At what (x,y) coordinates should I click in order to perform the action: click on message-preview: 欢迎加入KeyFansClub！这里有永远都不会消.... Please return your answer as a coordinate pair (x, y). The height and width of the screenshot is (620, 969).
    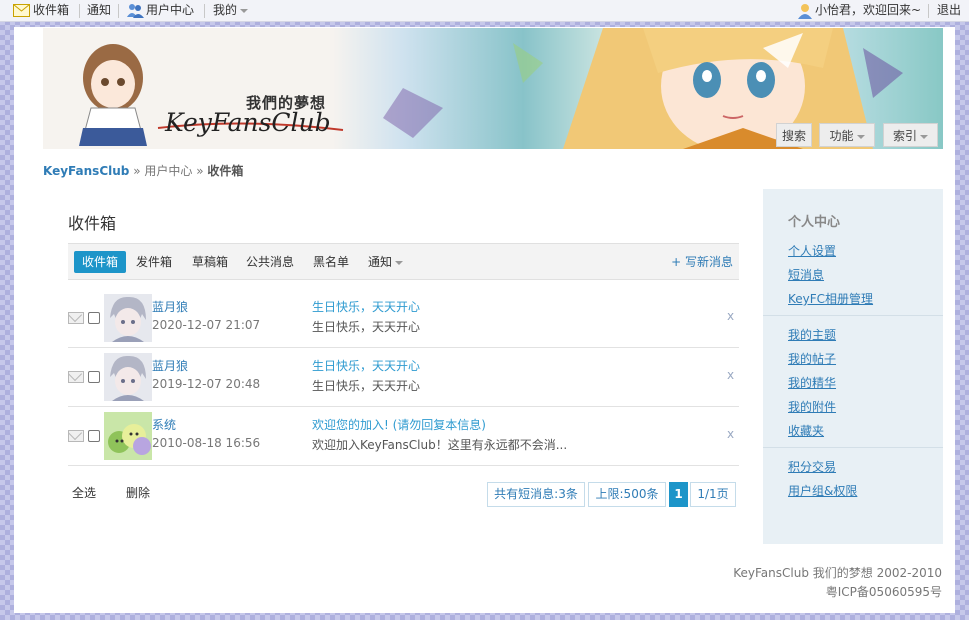
    Looking at the image, I should click on (440, 445).